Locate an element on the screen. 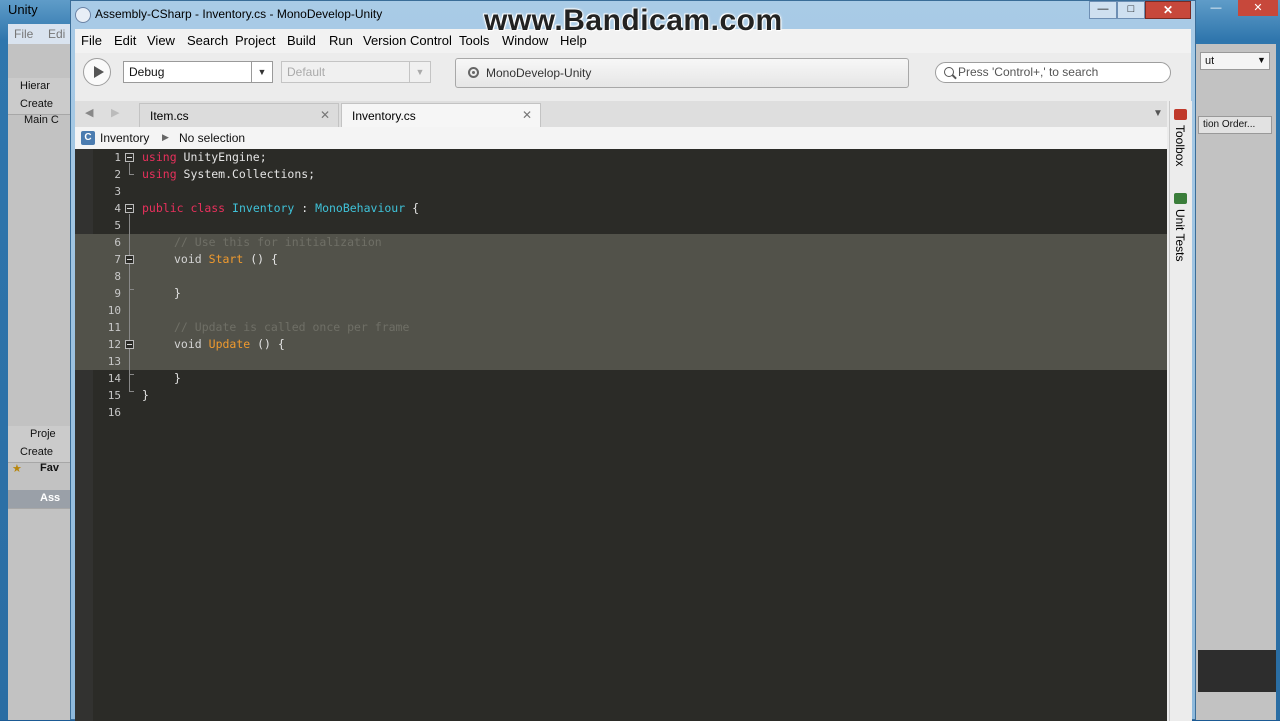 Image resolution: width=1280 pixels, height=721 pixels. token-keyword: void is located at coordinates (188, 344).